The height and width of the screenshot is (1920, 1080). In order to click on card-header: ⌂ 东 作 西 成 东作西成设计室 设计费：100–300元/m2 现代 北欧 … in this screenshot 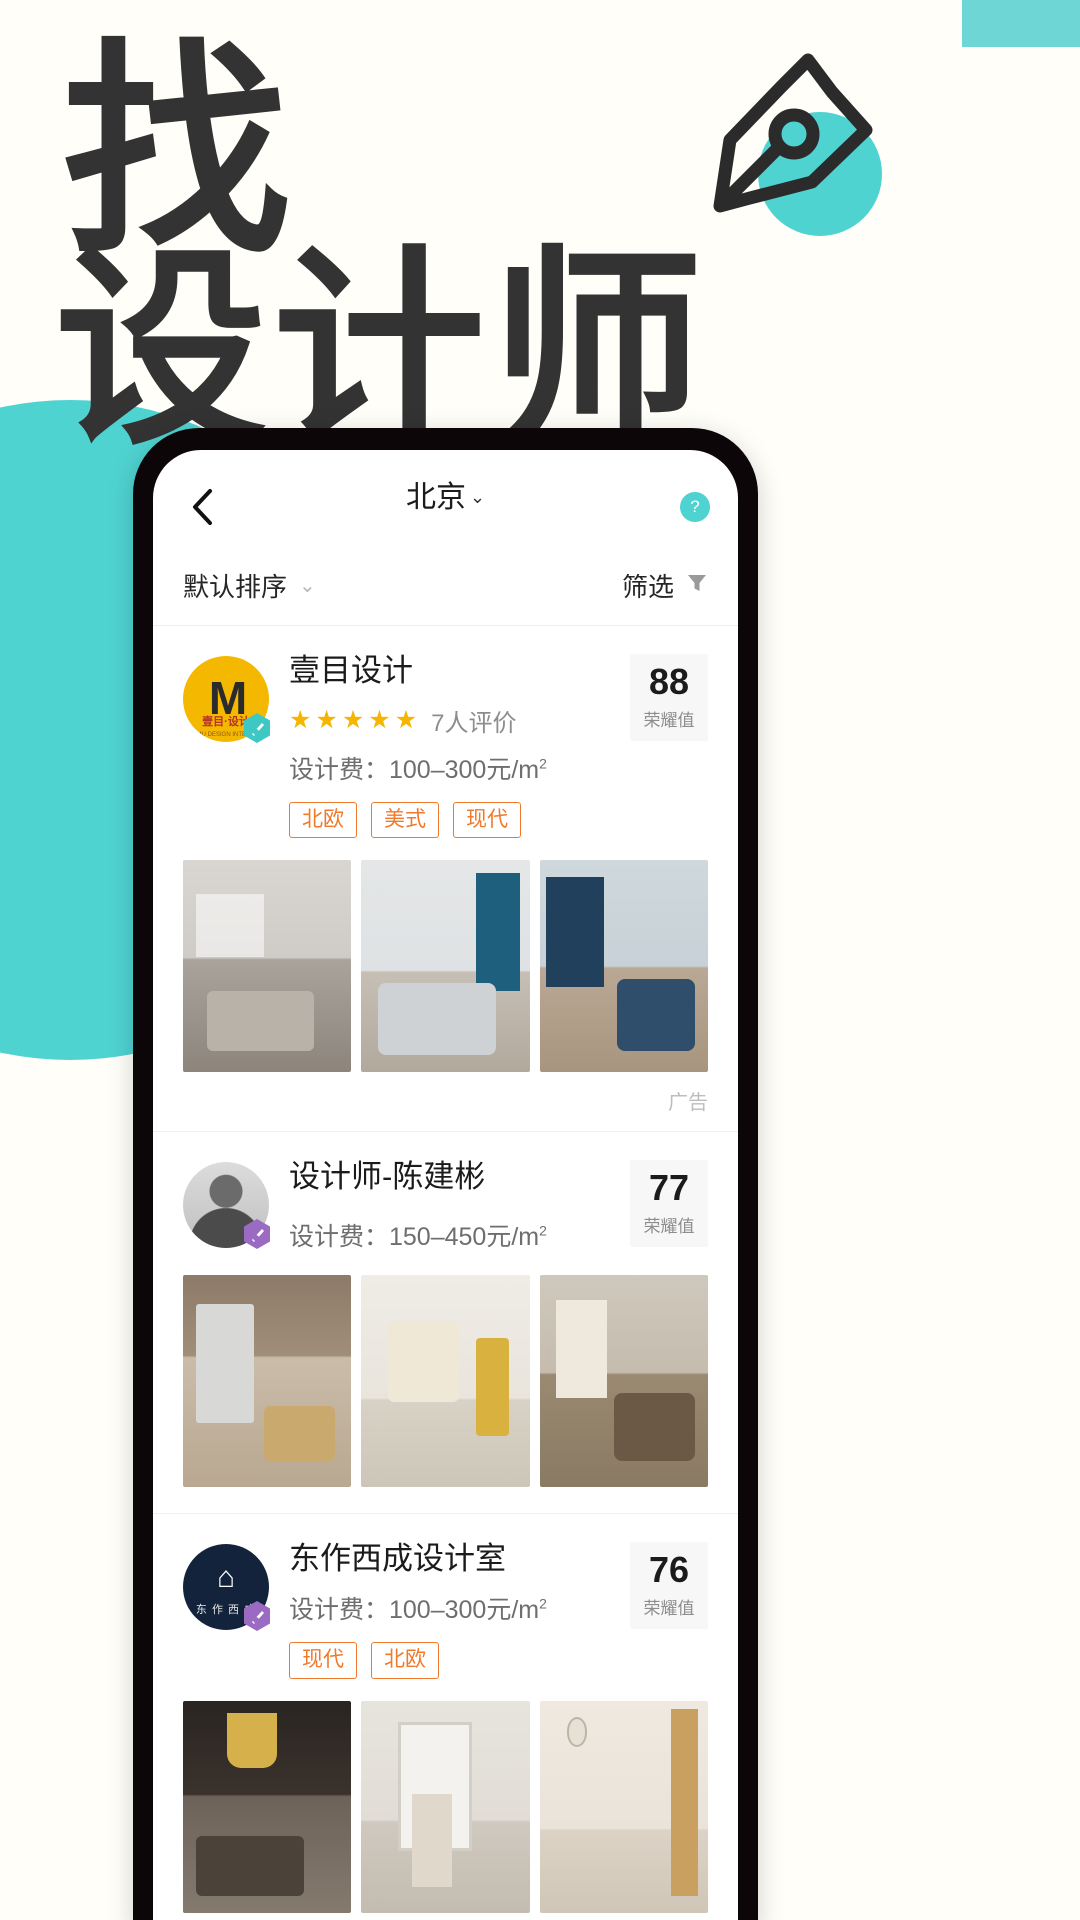, I will do `click(445, 1609)`.